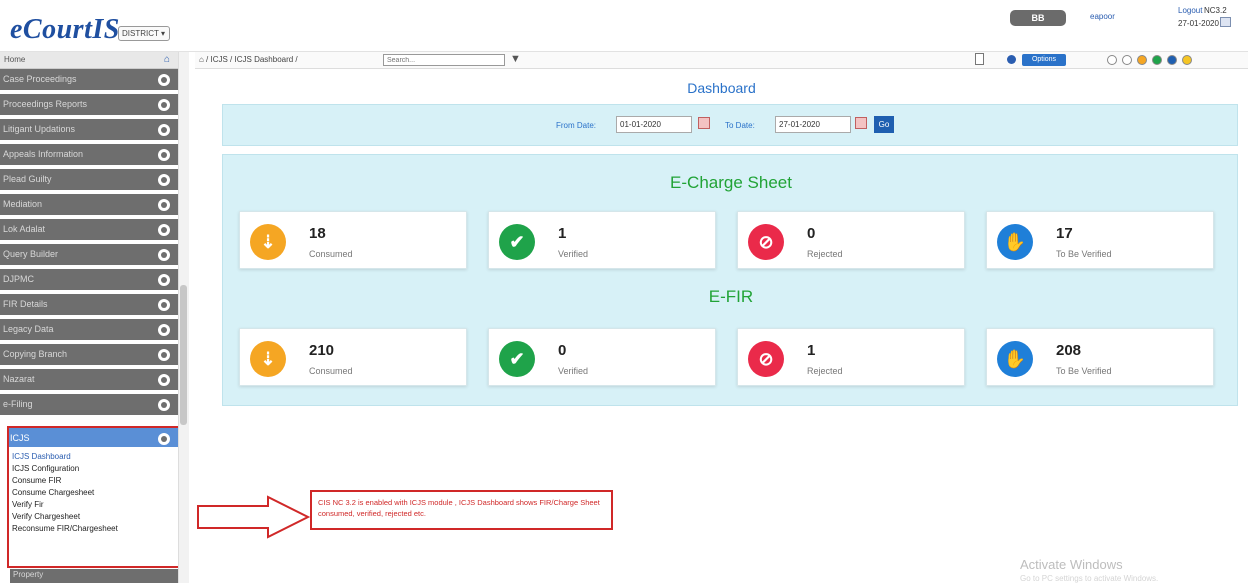  I want to click on options-button: Options, so click(1044, 60).